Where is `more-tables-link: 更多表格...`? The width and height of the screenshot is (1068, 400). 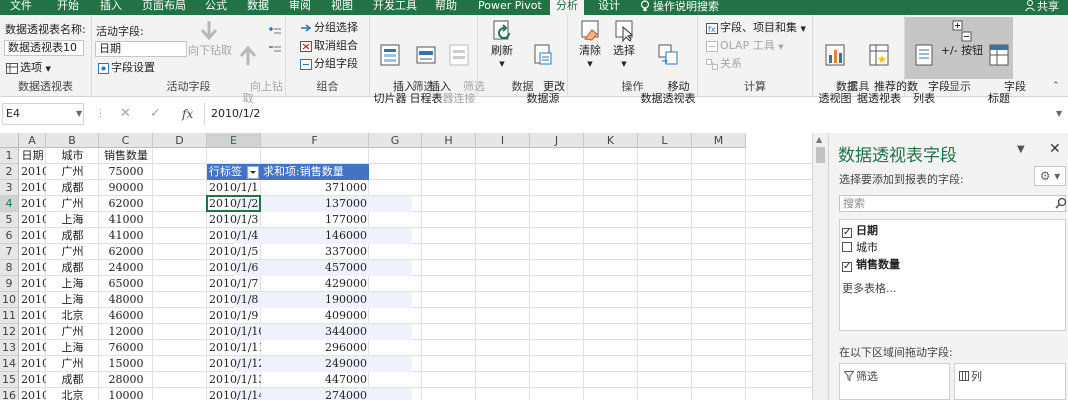
more-tables-link: 更多表格... is located at coordinates (869, 288).